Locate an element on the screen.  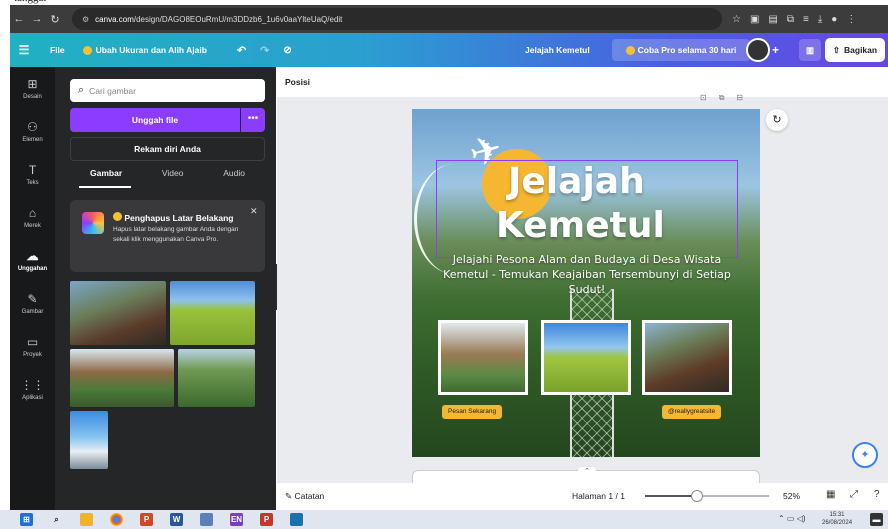
share-icon: ⇧ is located at coordinates (836, 49).